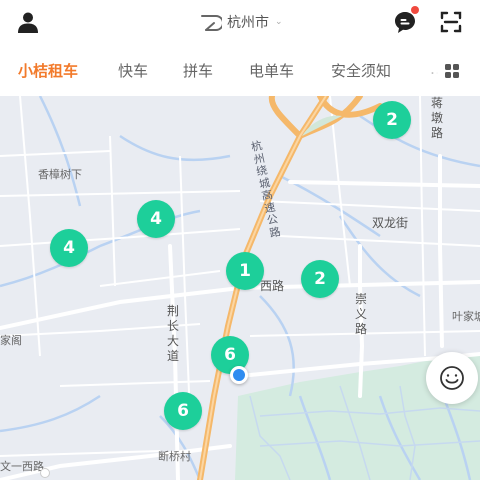  Describe the element at coordinates (452, 71) in the screenshot. I see `grid-menu-icon` at that location.